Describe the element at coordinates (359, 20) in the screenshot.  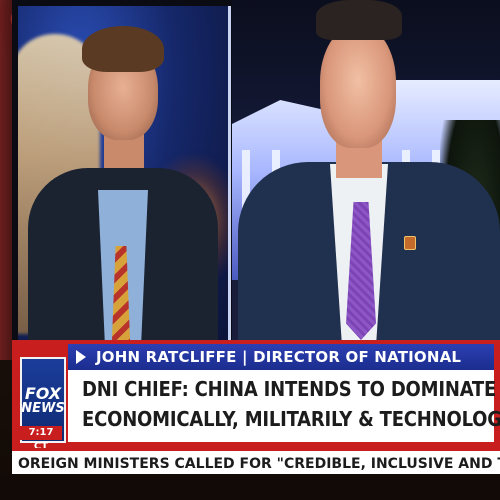
I see `guest-hair` at that location.